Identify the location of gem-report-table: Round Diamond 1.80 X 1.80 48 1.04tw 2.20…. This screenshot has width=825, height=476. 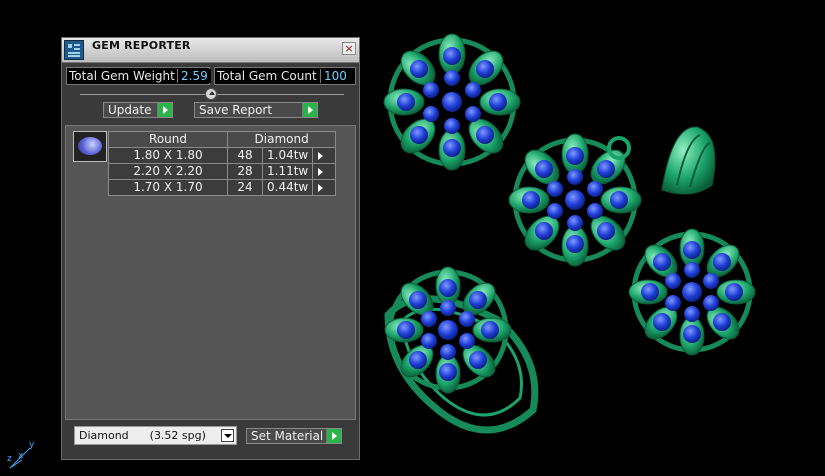
(222, 163).